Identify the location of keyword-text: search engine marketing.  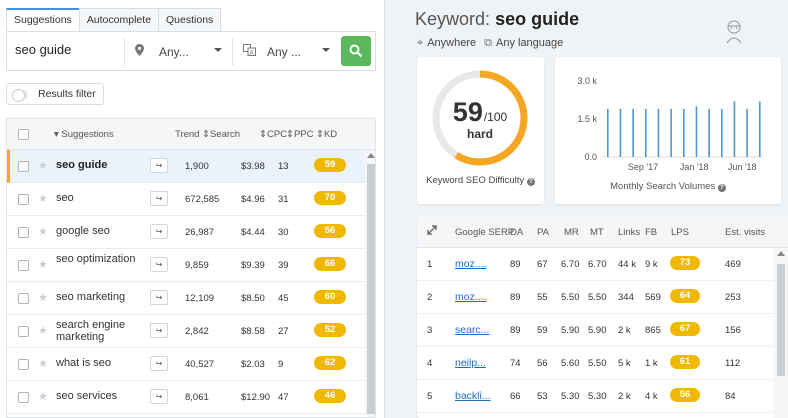
(100, 331).